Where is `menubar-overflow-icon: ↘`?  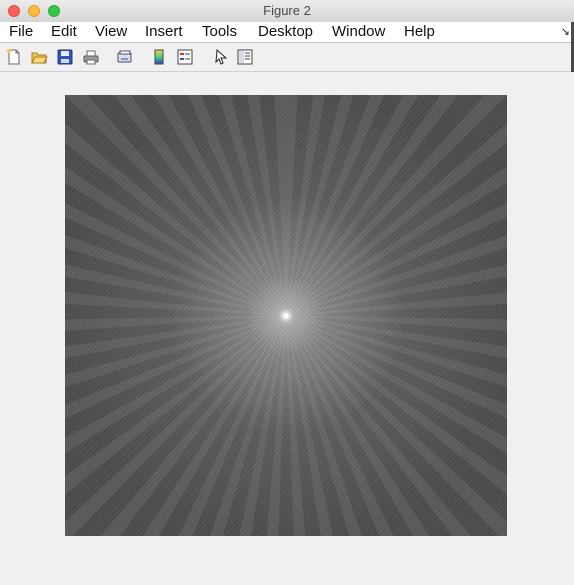 menubar-overflow-icon: ↘ is located at coordinates (565, 31).